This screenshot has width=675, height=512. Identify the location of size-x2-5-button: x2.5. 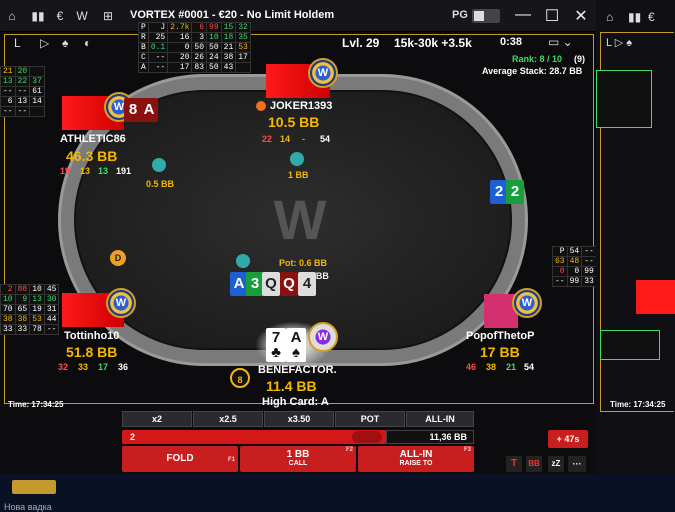
(228, 419).